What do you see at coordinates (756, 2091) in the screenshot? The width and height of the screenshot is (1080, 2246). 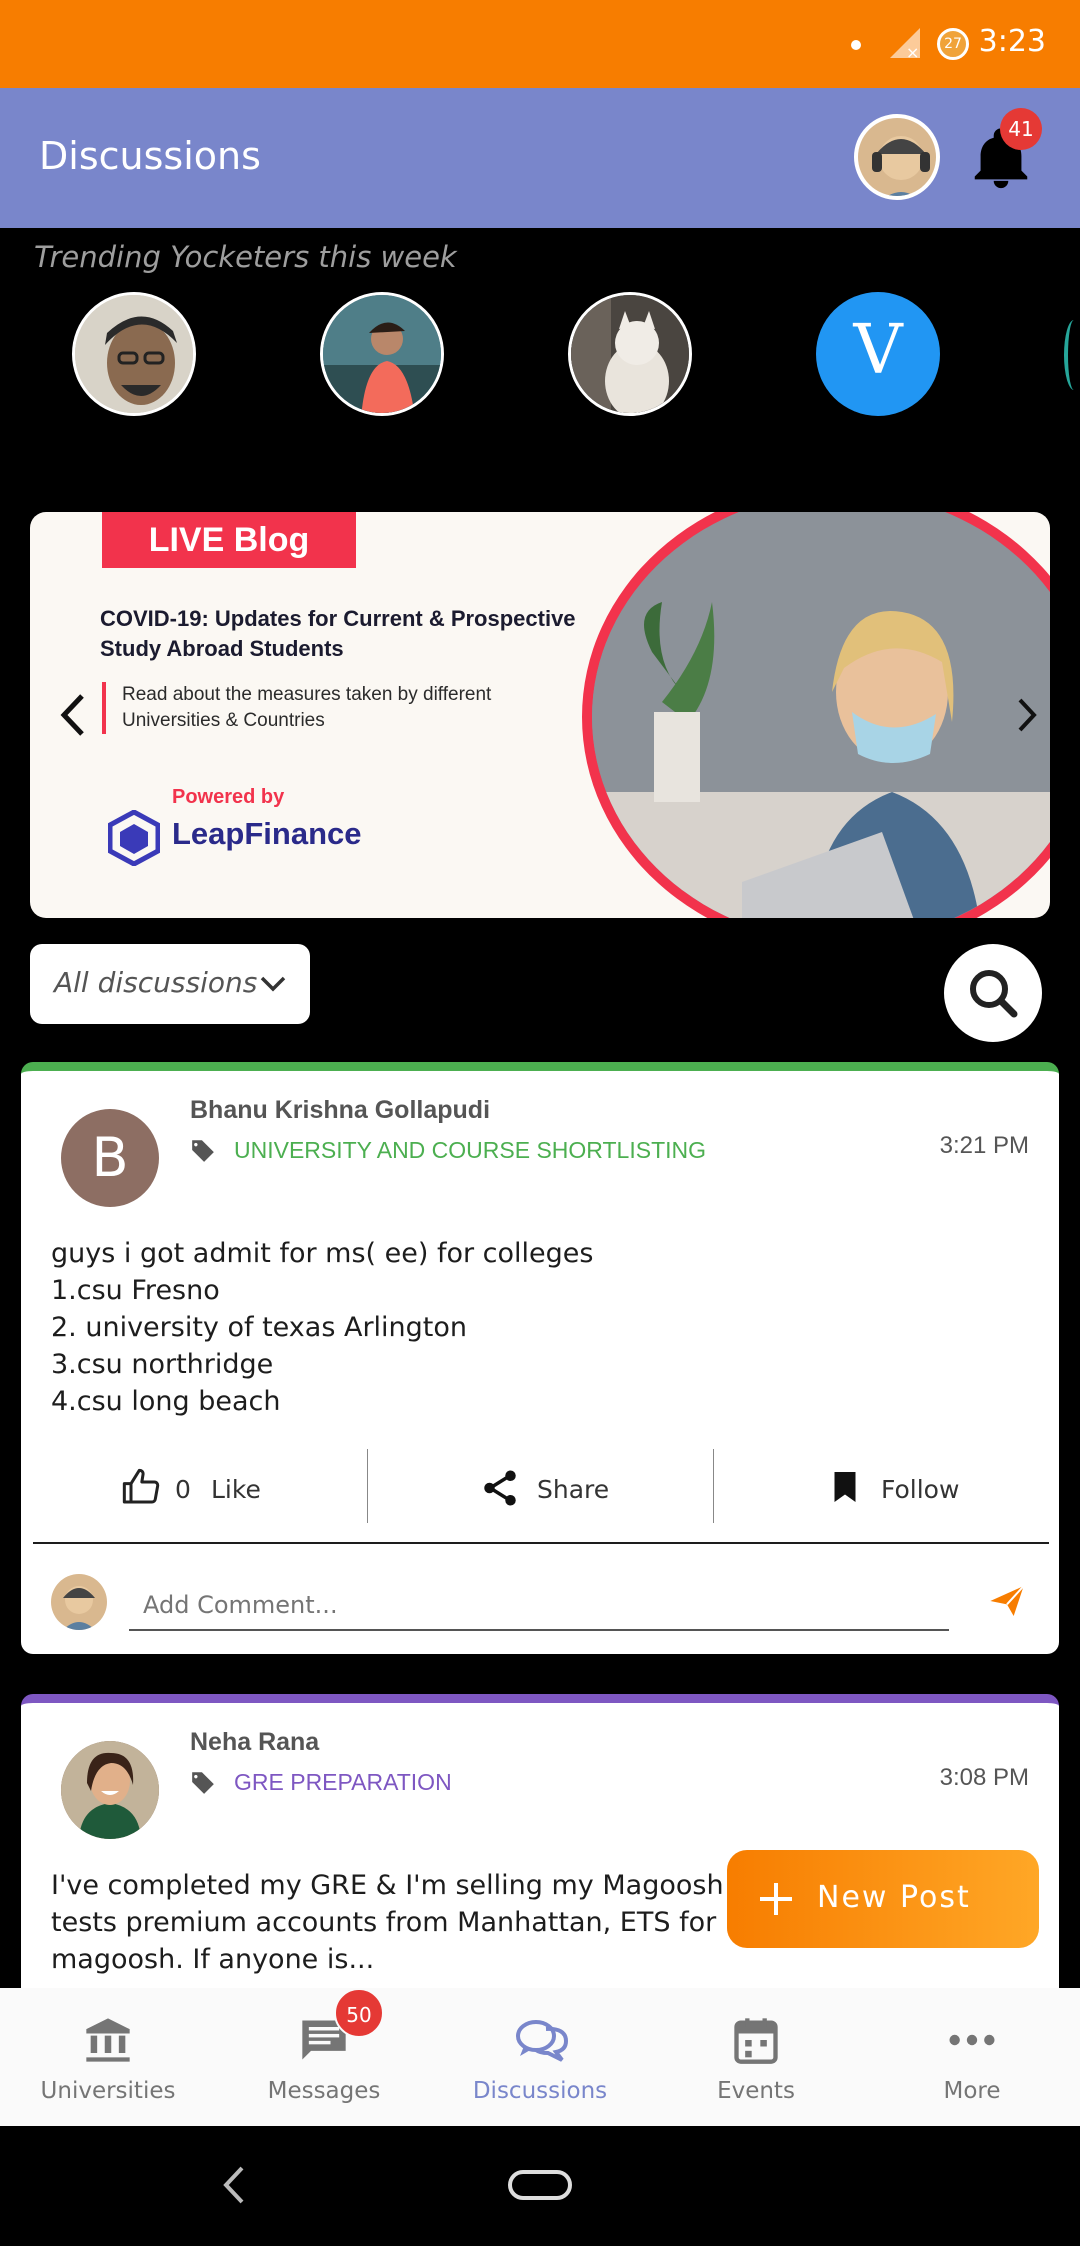 I see `nav-label: Events` at bounding box center [756, 2091].